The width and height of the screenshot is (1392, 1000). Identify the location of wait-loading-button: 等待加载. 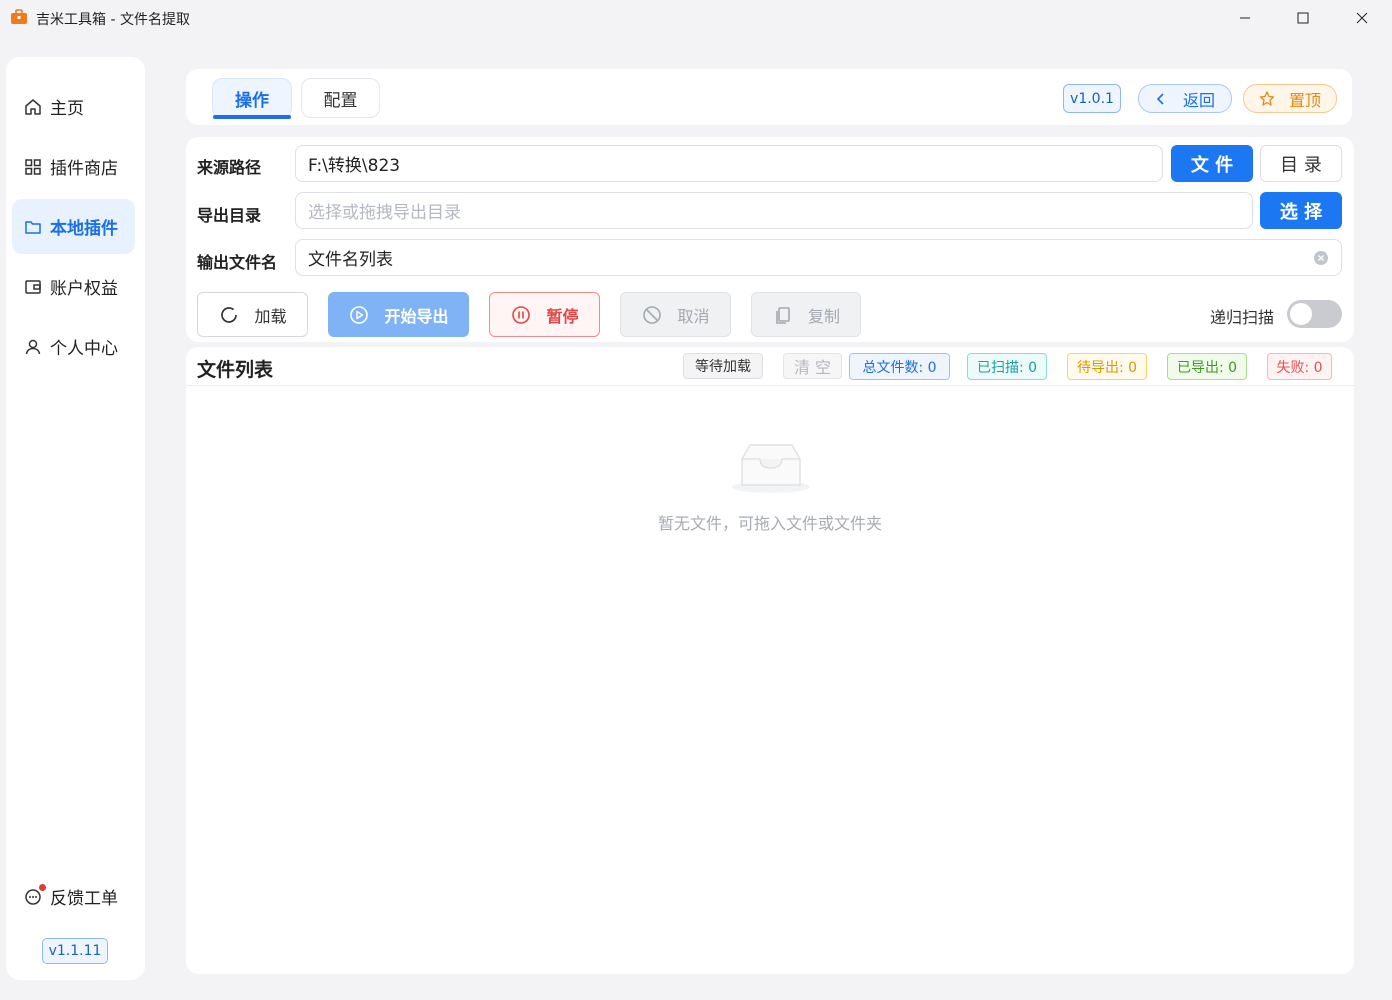
(723, 366).